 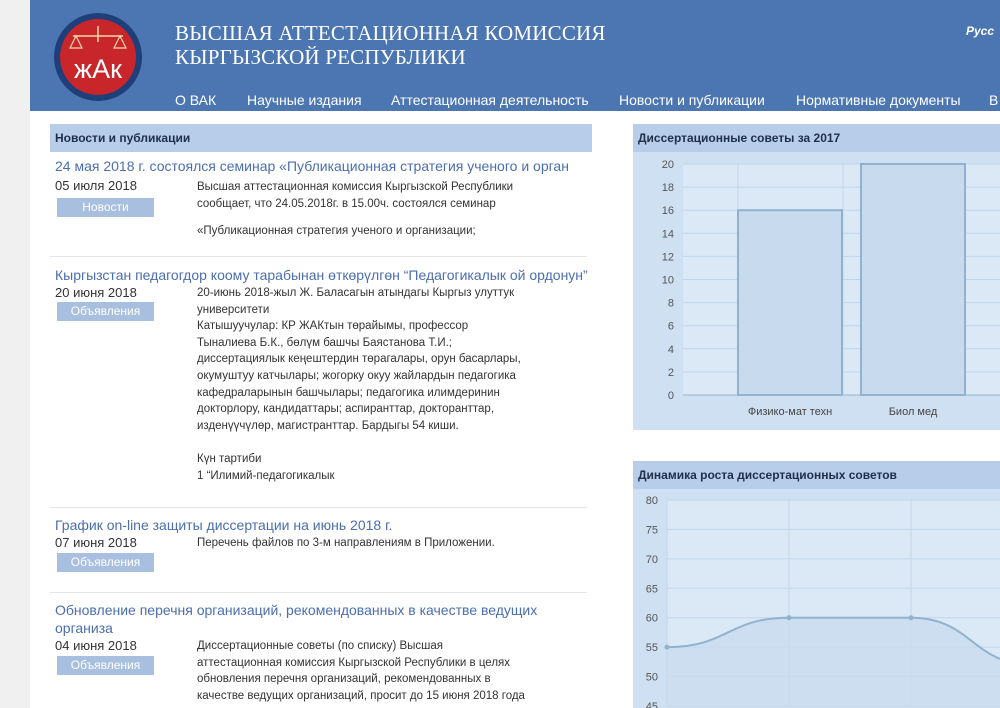 What do you see at coordinates (668, 281) in the screenshot?
I see `y-tick-label: 10` at bounding box center [668, 281].